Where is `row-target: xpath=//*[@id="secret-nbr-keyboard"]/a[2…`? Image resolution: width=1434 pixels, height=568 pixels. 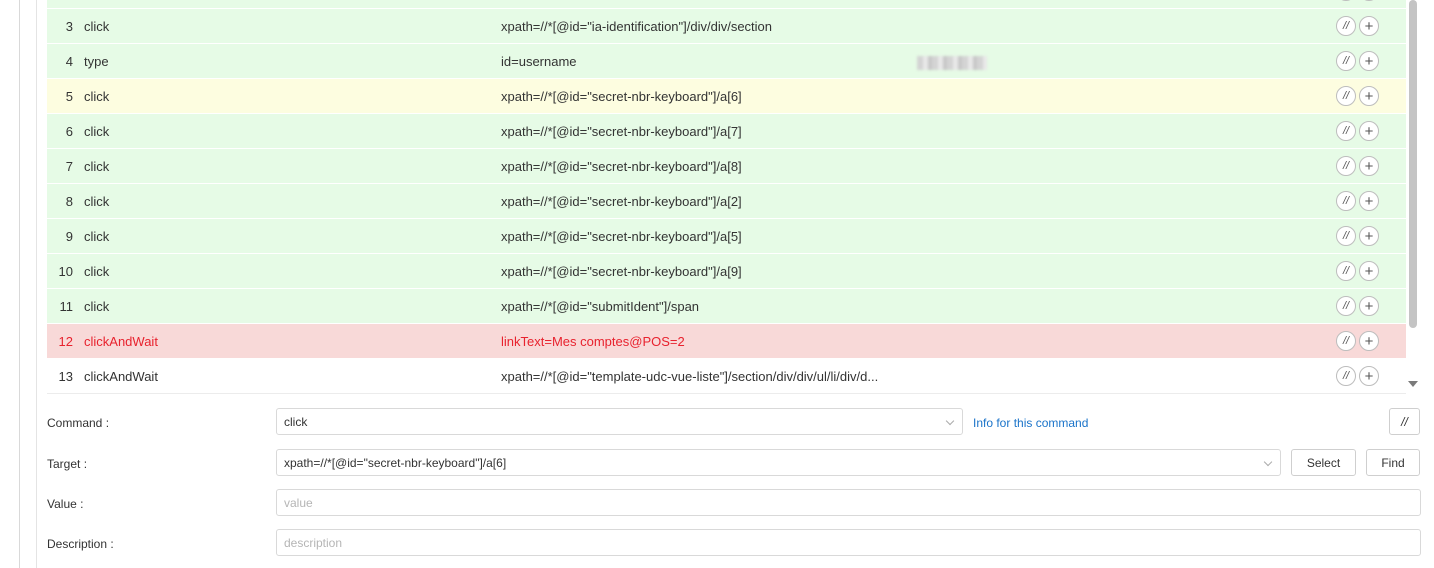 row-target: xpath=//*[@id="secret-nbr-keyboard"]/a[2… is located at coordinates (621, 201).